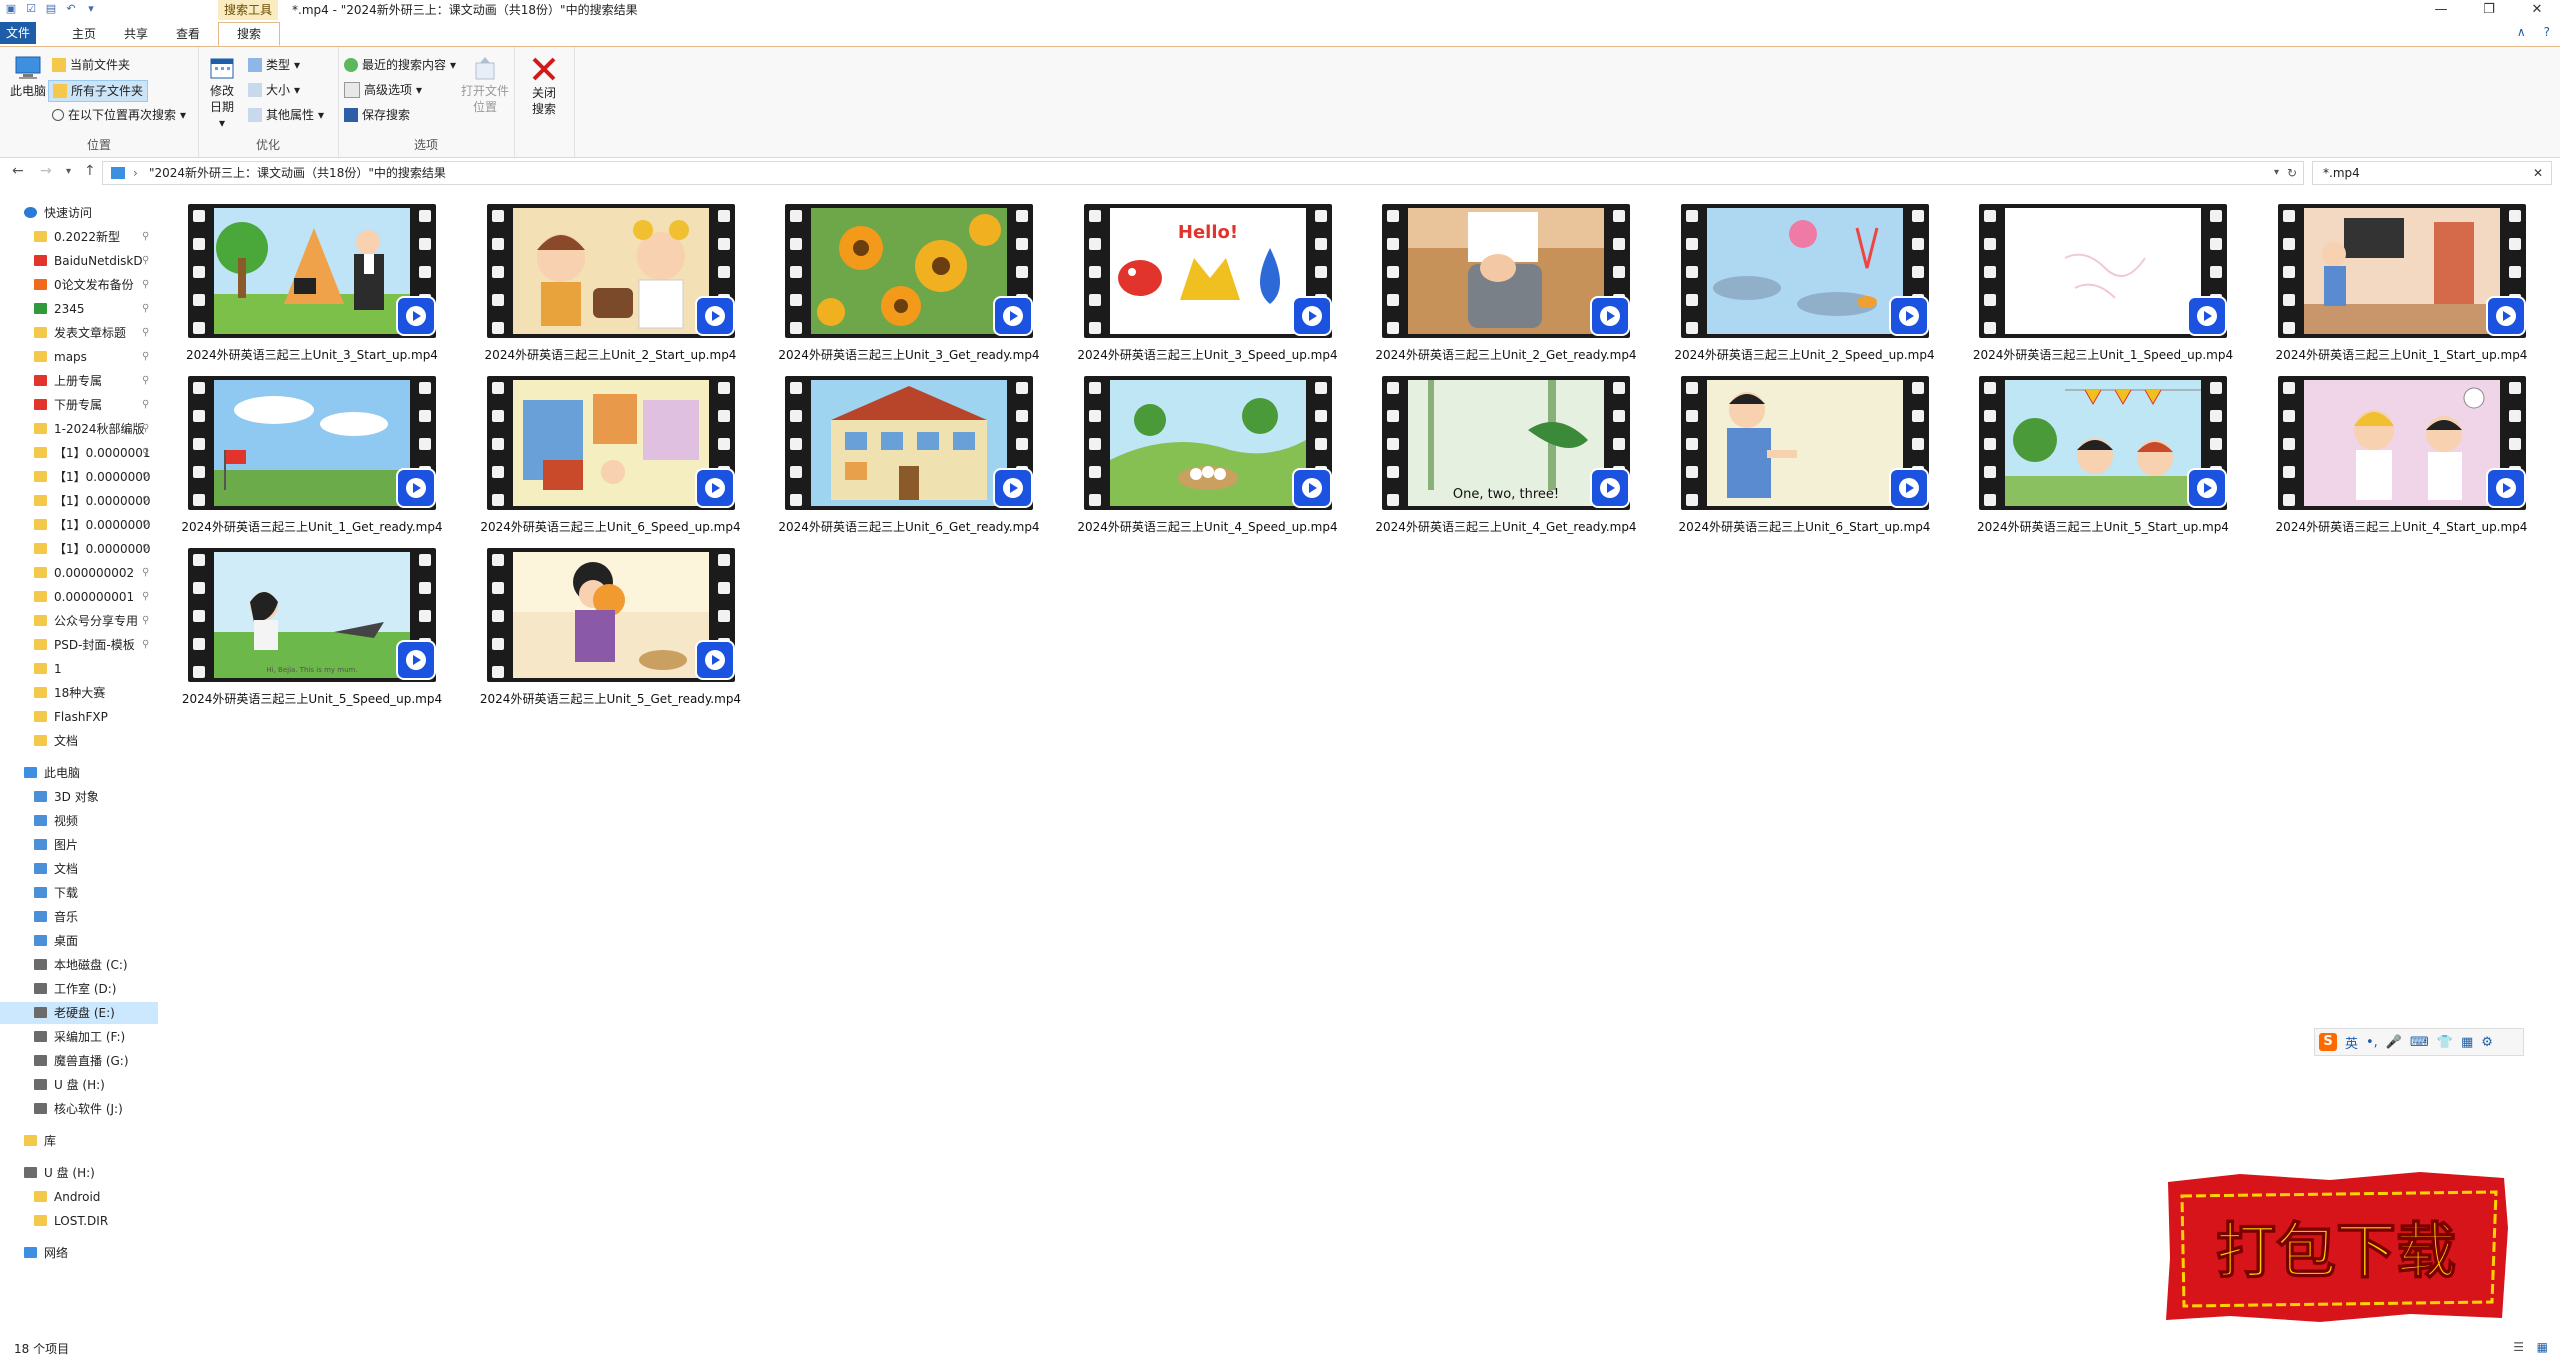  Describe the element at coordinates (2432, 173) in the screenshot. I see `search-input: *.mp4 ✕` at that location.